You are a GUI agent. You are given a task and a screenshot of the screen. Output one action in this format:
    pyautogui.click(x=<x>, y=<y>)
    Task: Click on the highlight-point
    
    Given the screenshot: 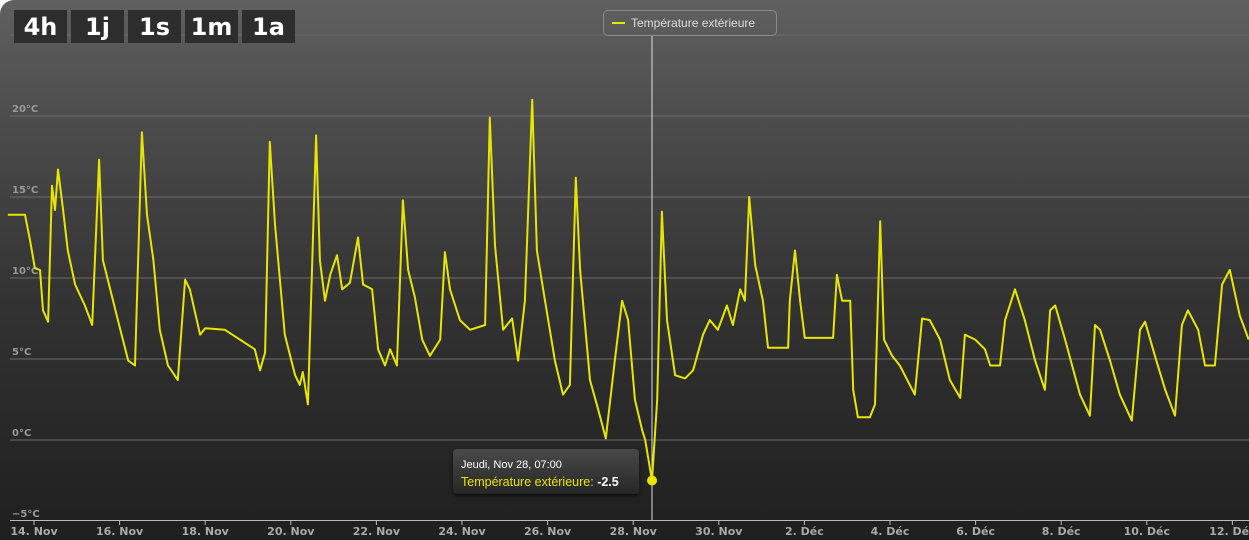 What is the action you would take?
    pyautogui.click(x=652, y=480)
    